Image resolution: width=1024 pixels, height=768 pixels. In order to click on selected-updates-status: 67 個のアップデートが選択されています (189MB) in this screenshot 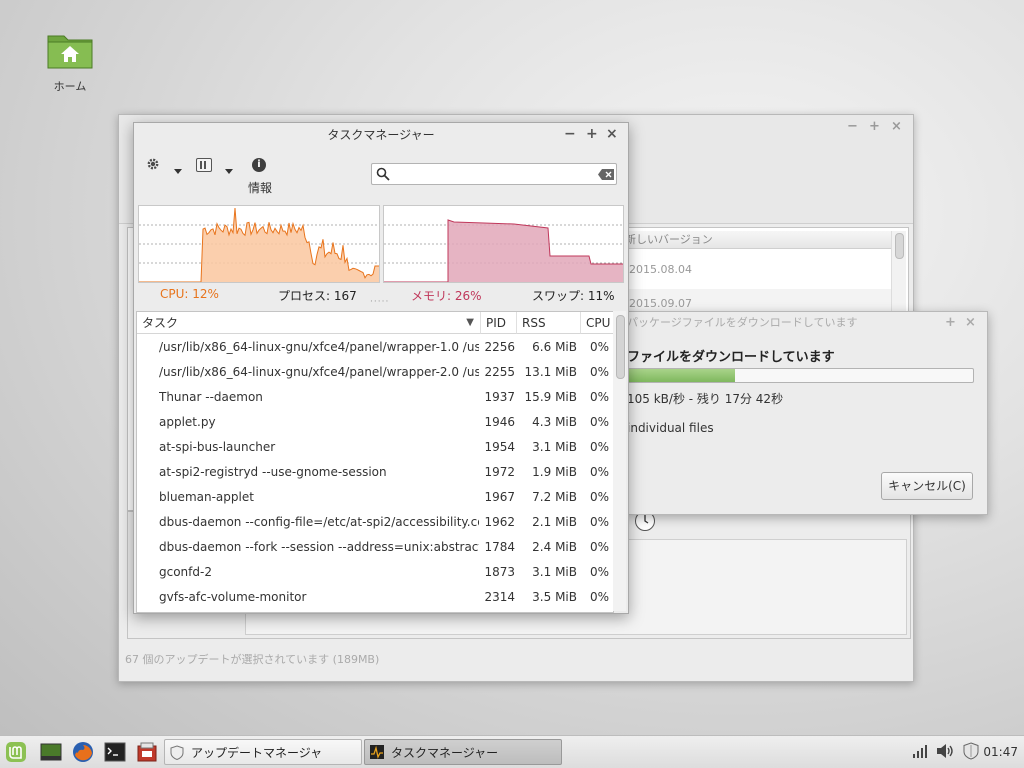, I will do `click(252, 659)`.